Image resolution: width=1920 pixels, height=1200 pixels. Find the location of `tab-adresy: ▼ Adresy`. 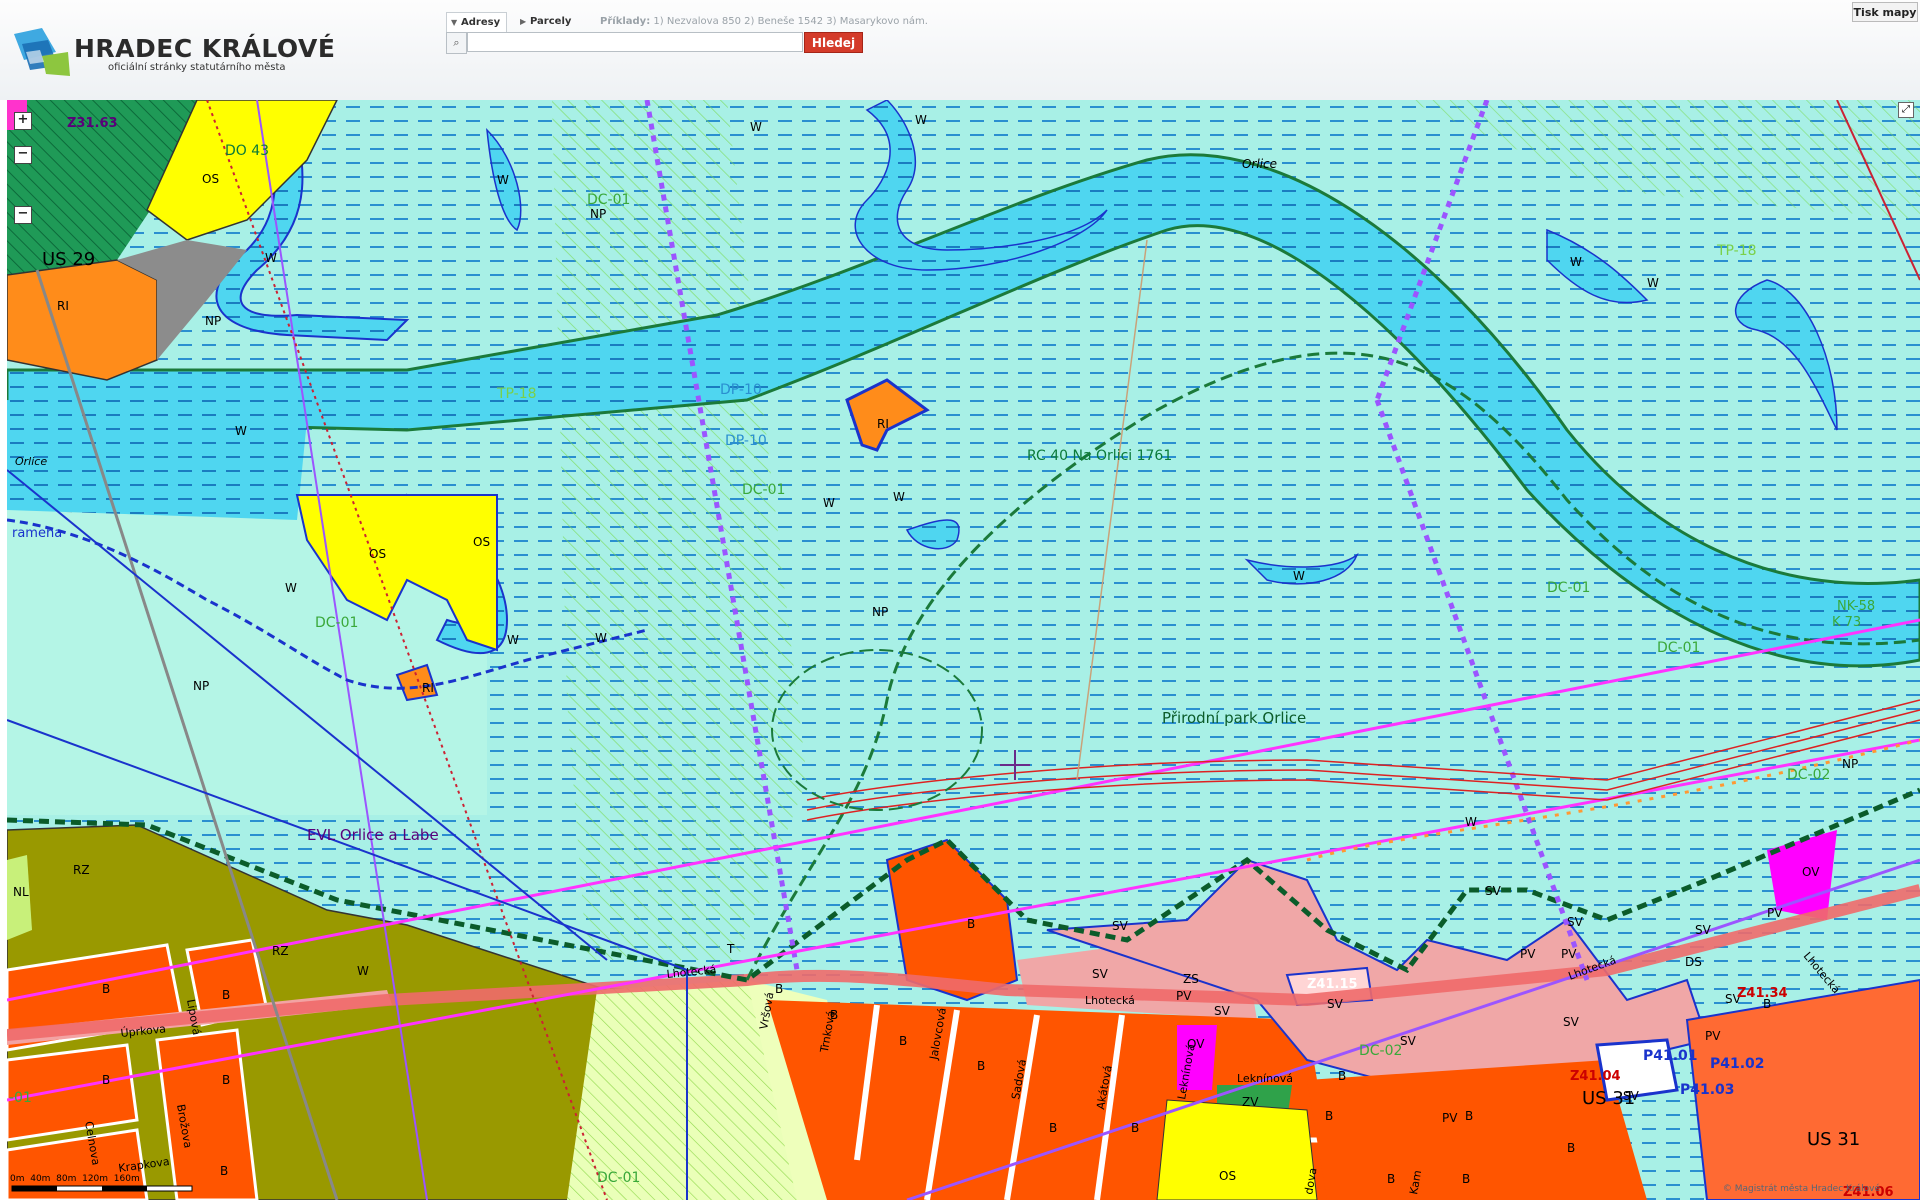

tab-adresy: ▼ Adresy is located at coordinates (477, 22).